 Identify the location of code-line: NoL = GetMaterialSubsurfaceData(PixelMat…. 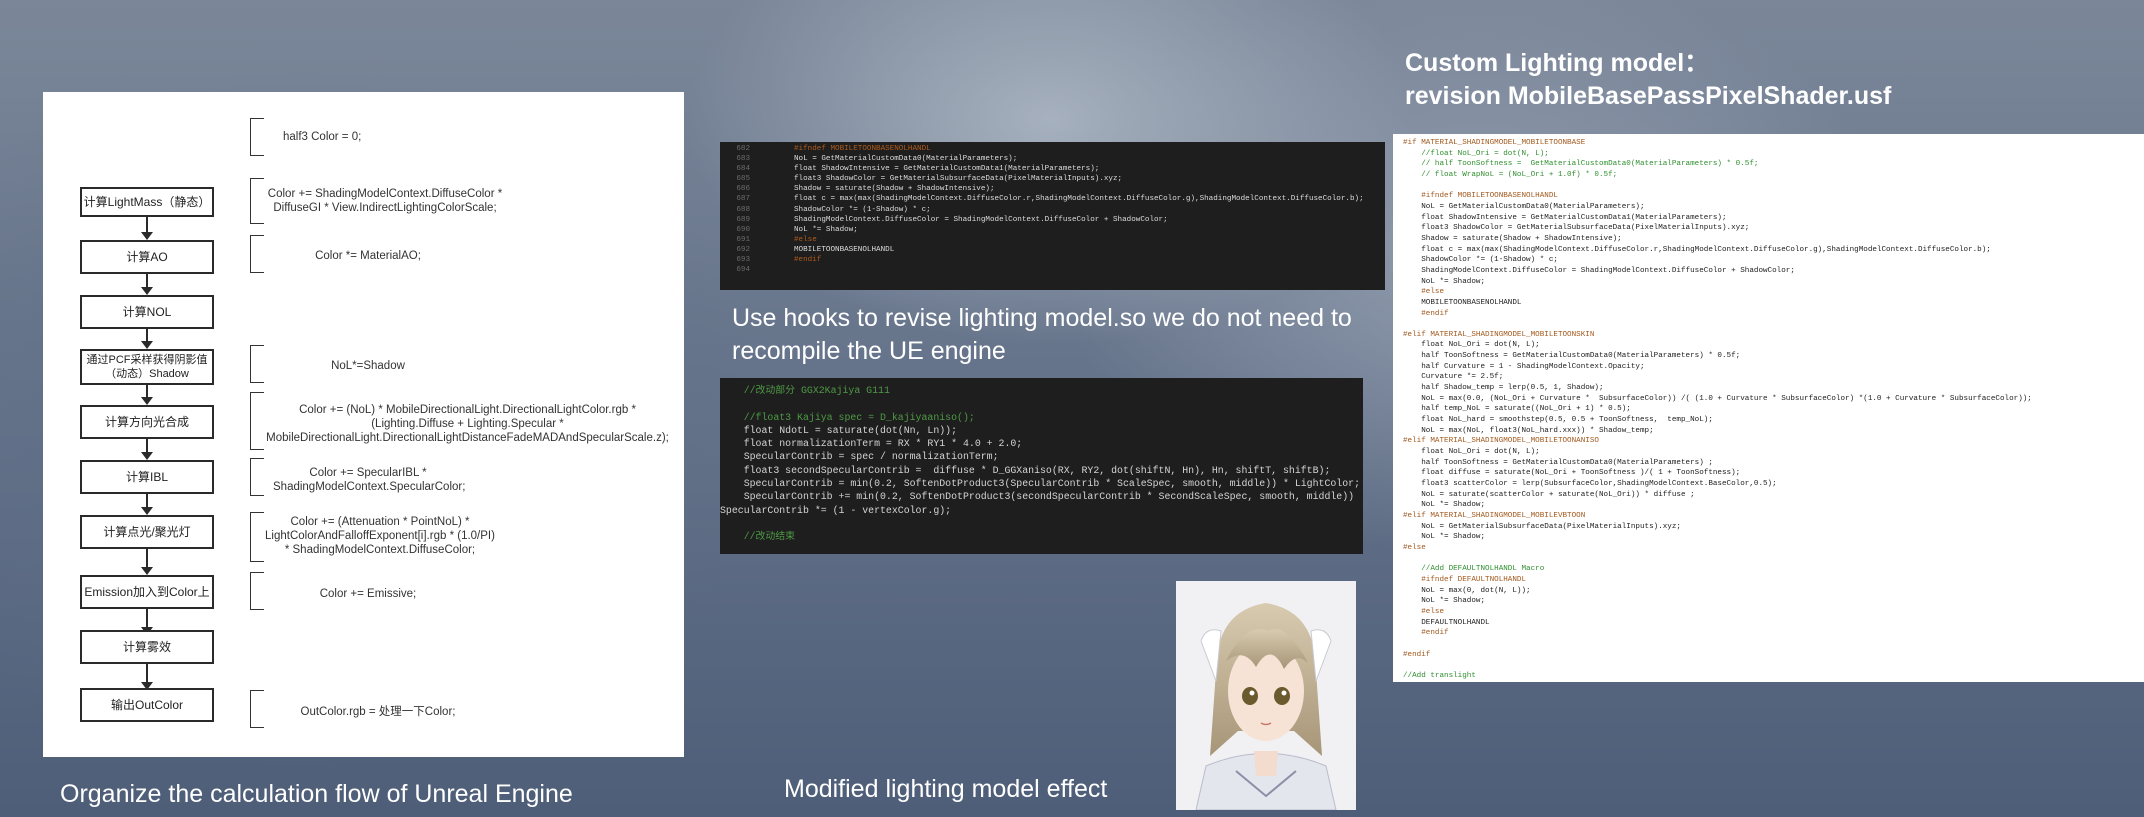
(1542, 526).